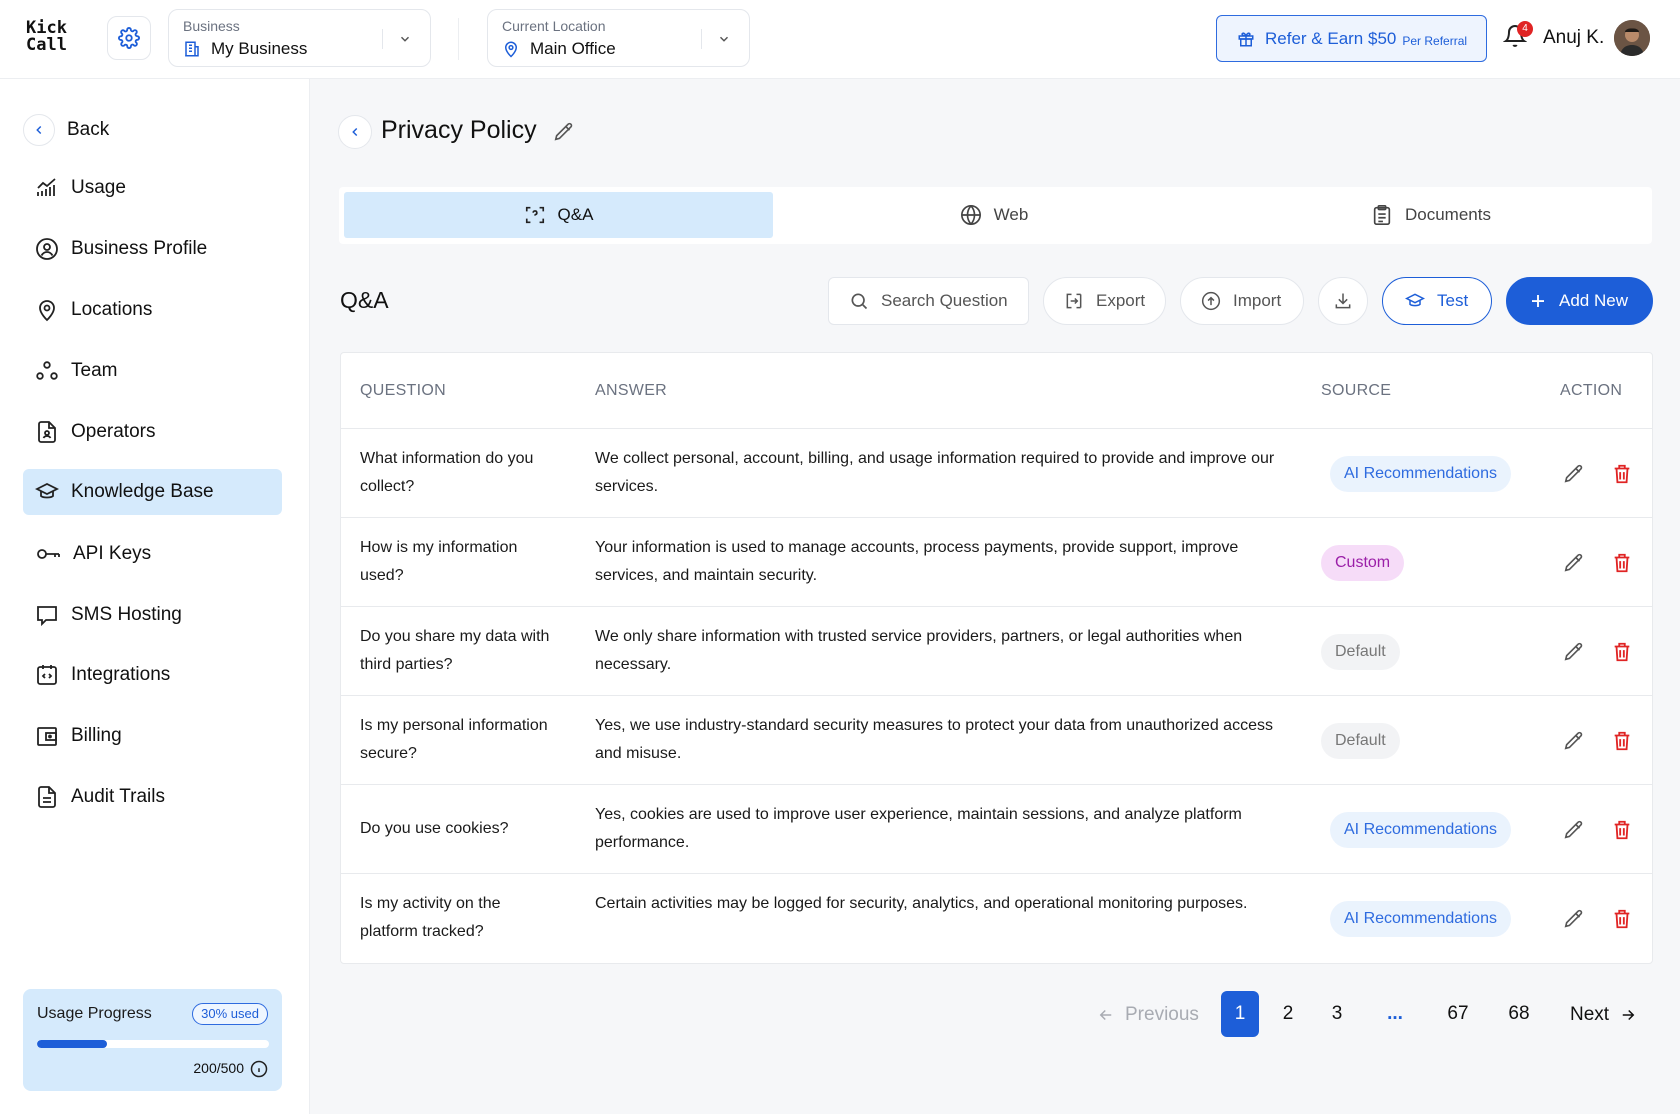 The height and width of the screenshot is (1114, 1680). Describe the element at coordinates (152, 432) in the screenshot. I see `sidebar-item-operators: Operators` at that location.